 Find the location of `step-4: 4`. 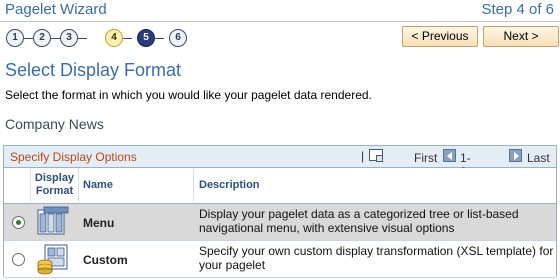

step-4: 4 is located at coordinates (114, 38).